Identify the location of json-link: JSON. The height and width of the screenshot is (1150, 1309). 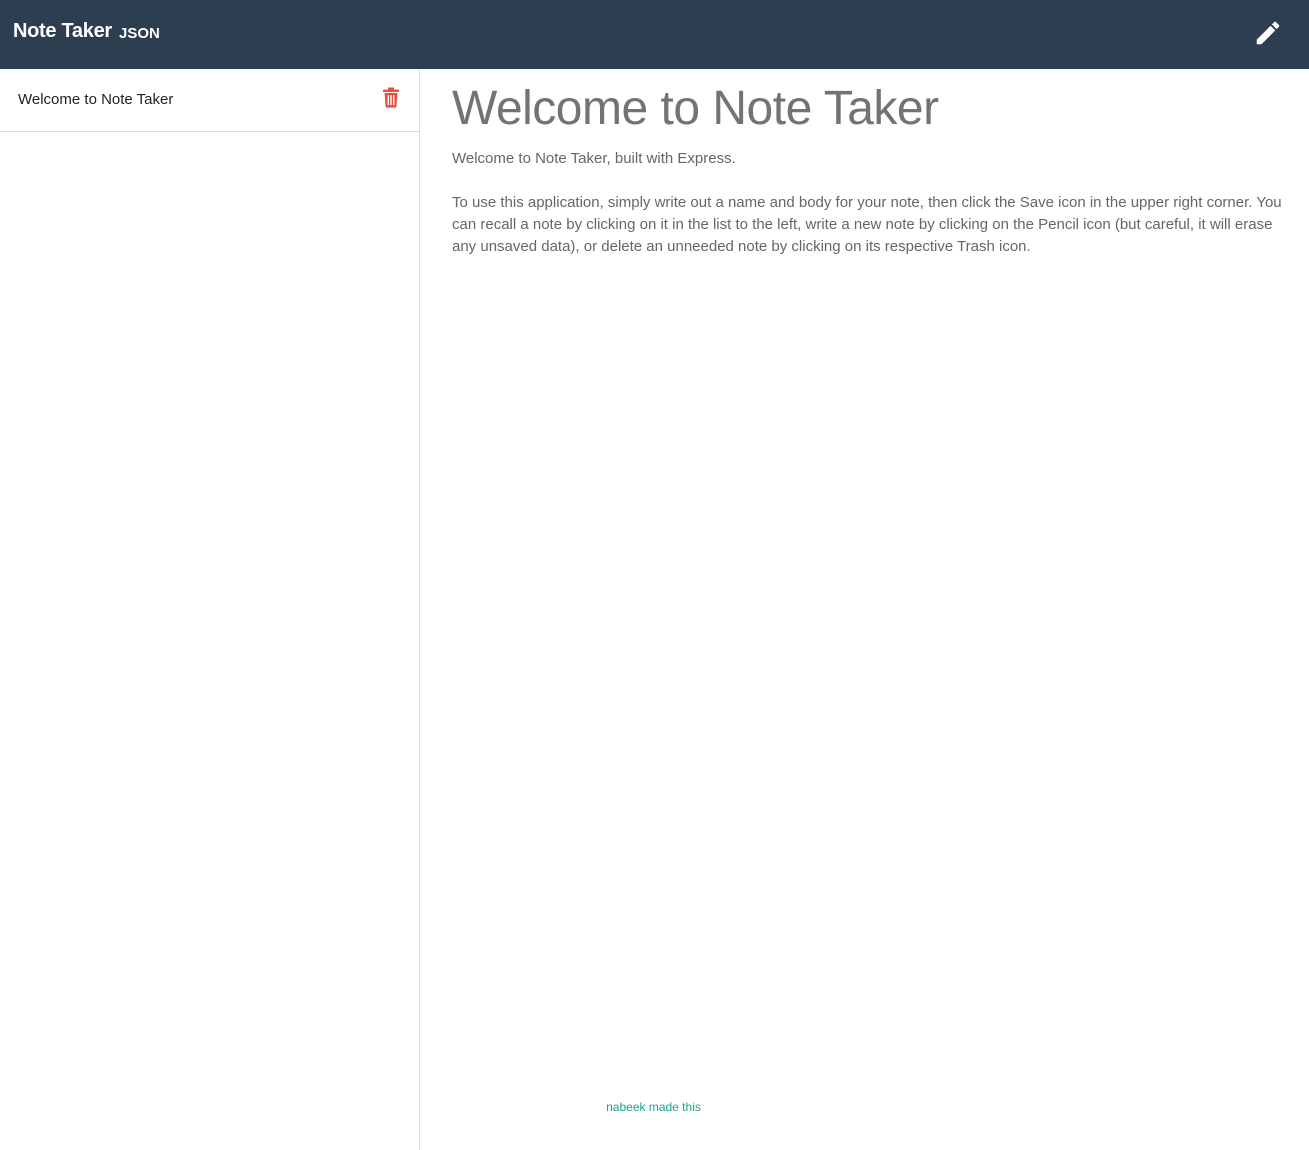
(139, 33).